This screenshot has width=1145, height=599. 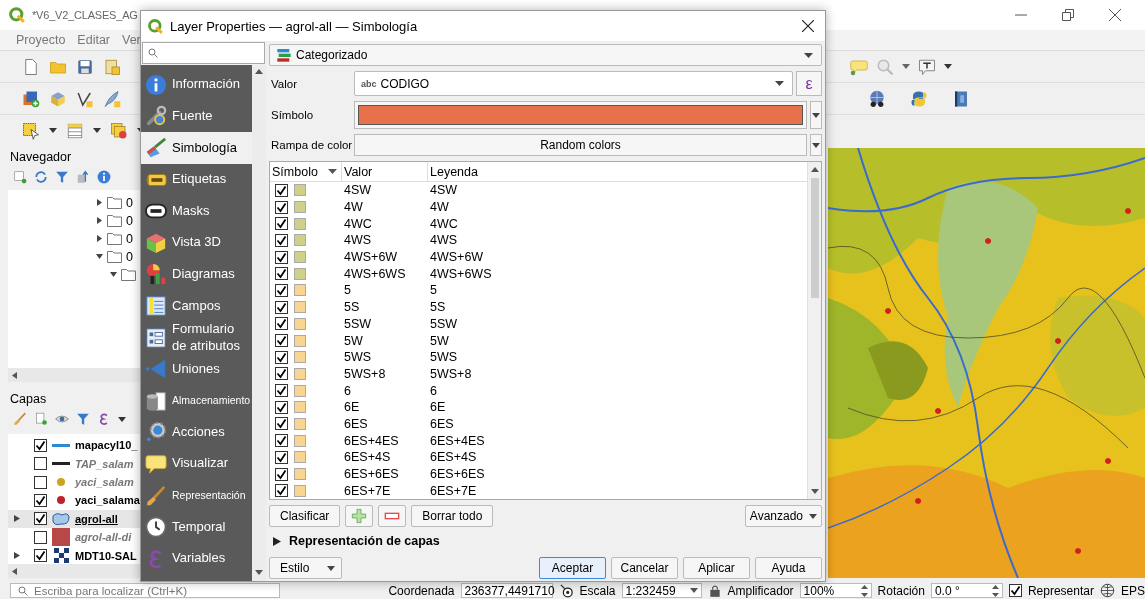 I want to click on sidebar-item: Visualizar, so click(x=196, y=464).